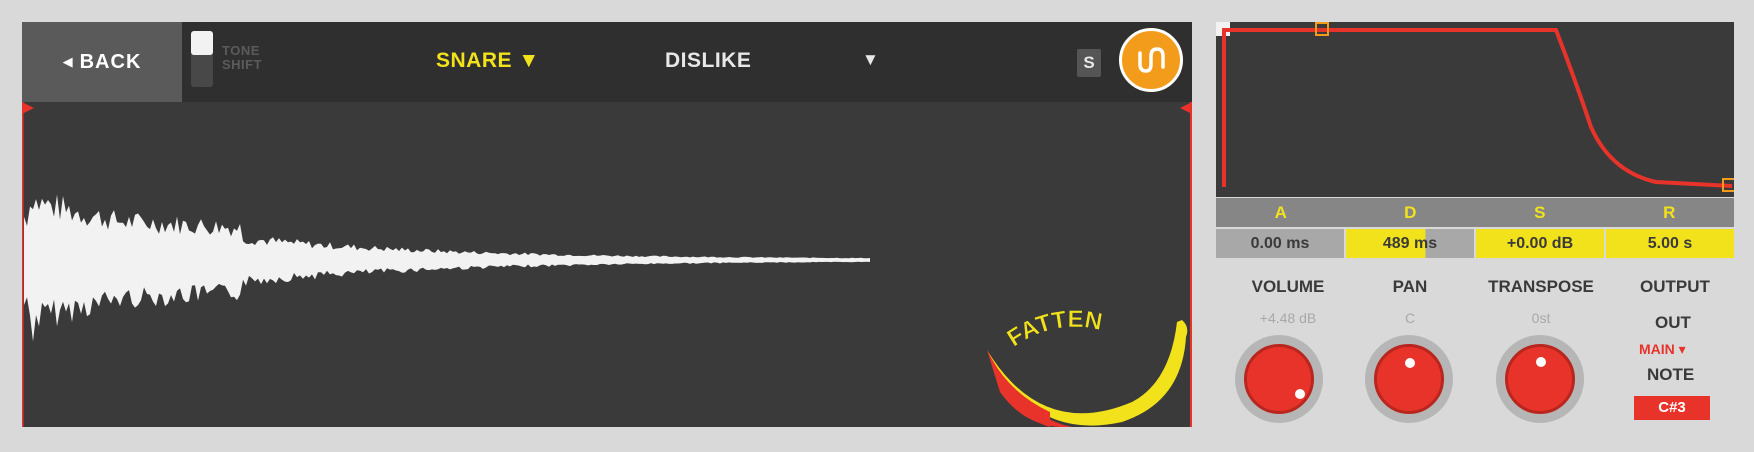  Describe the element at coordinates (28, 108) in the screenshot. I see `trim-start-marker` at that location.